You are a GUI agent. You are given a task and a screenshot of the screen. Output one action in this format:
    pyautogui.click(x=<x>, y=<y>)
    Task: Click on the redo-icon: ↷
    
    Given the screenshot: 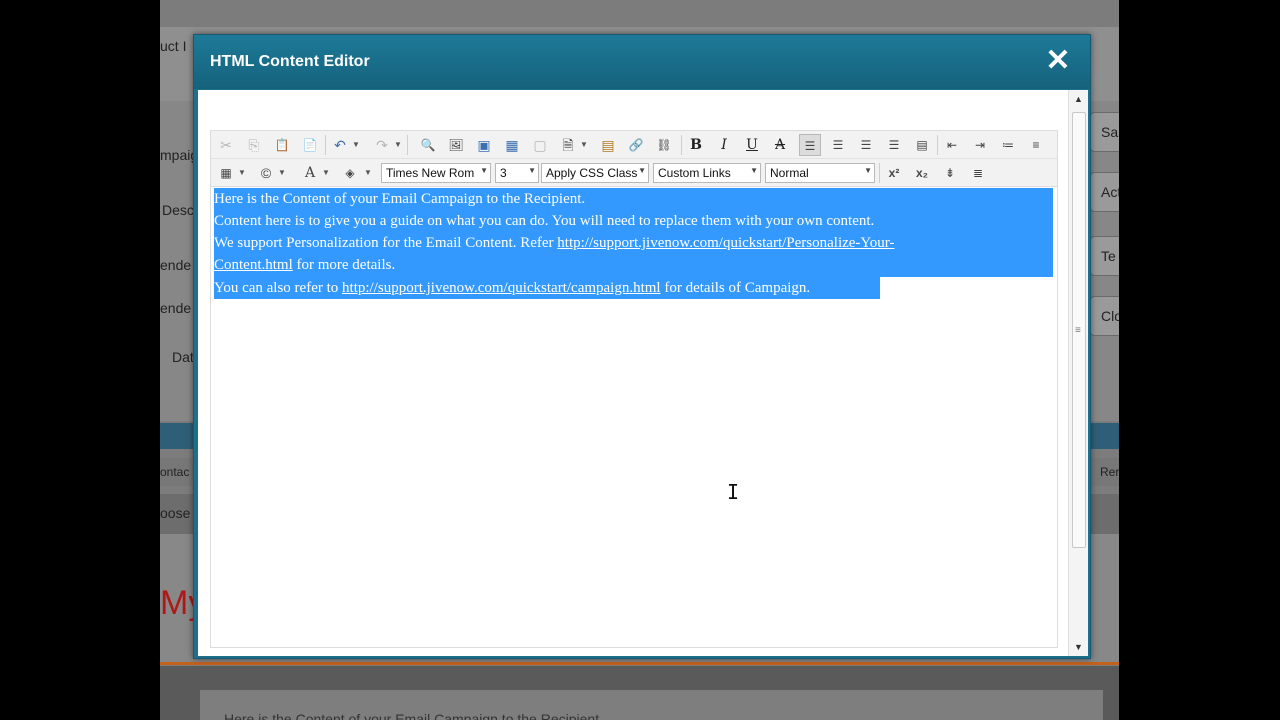 What is the action you would take?
    pyautogui.click(x=382, y=145)
    